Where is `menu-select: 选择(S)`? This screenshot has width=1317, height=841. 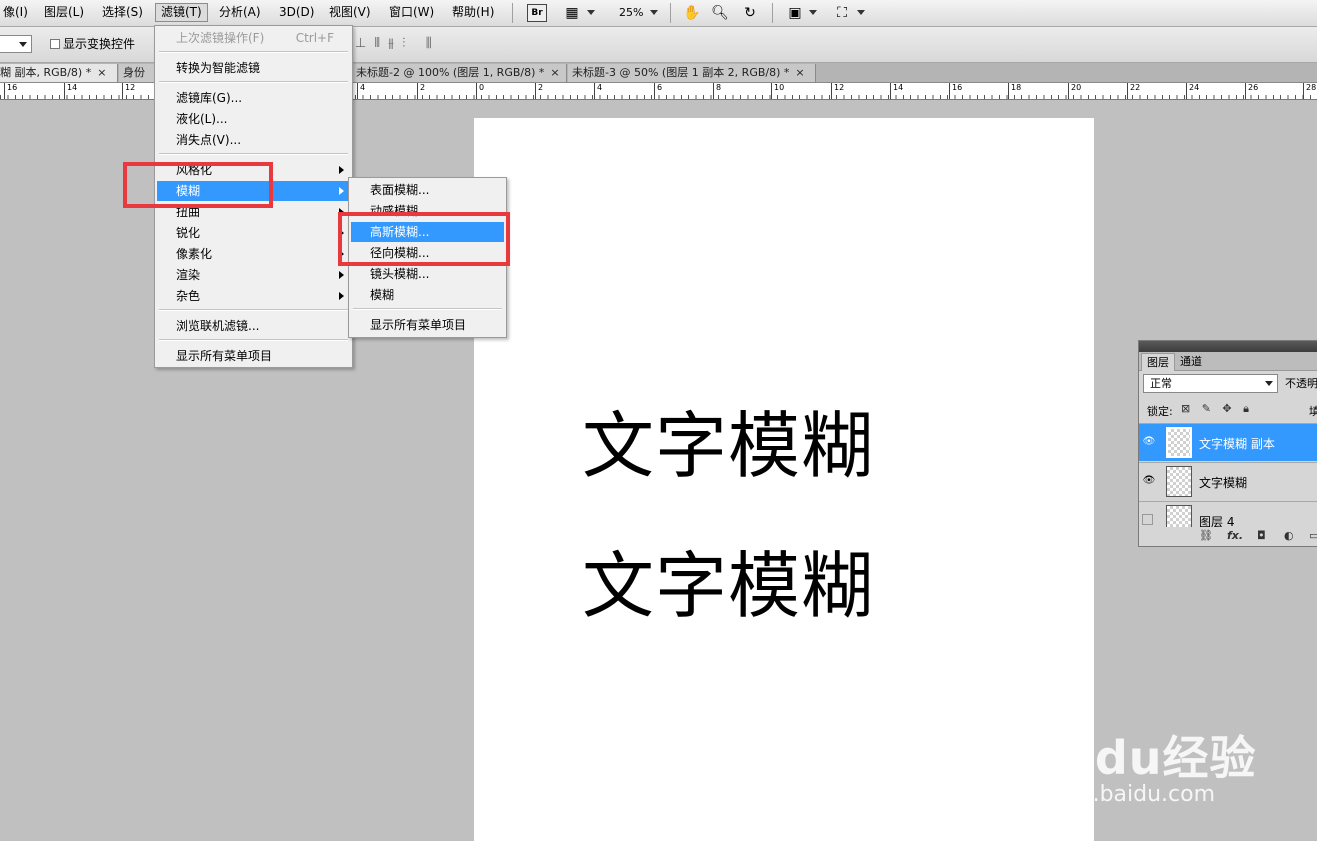
menu-select: 选择(S) is located at coordinates (122, 12).